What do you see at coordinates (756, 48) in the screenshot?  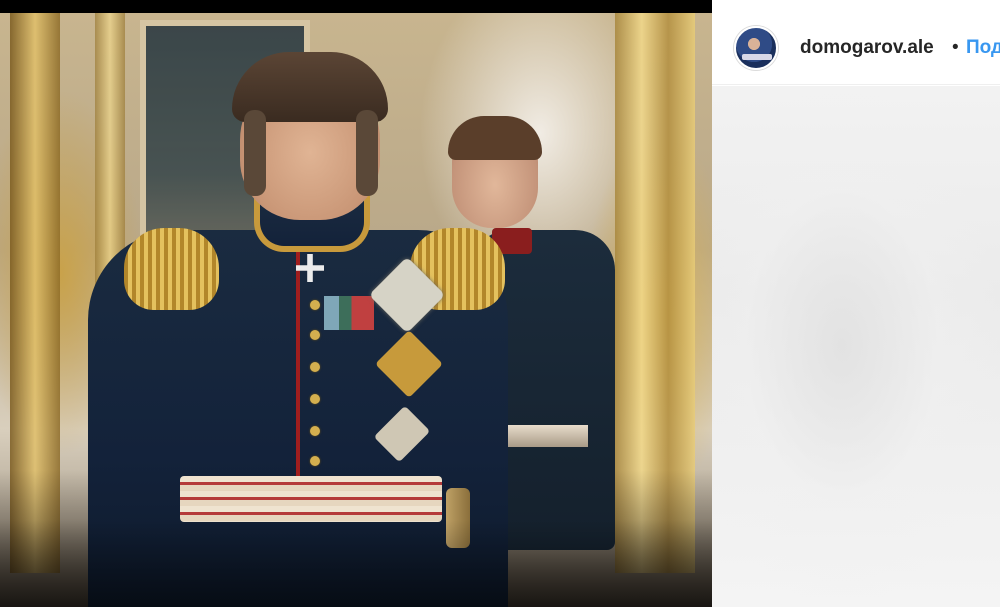 I see `profile-avatar` at bounding box center [756, 48].